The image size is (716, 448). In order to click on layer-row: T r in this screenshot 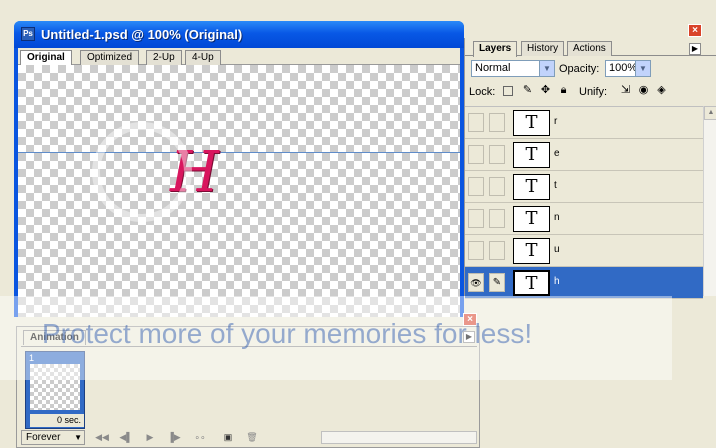, I will do `click(584, 123)`.